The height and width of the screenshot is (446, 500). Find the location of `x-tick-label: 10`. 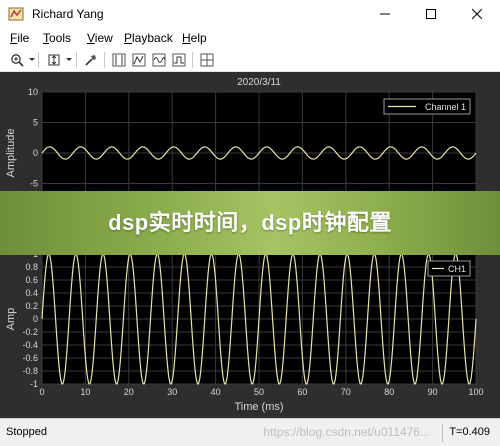

x-tick-label: 10 is located at coordinates (85, 392).